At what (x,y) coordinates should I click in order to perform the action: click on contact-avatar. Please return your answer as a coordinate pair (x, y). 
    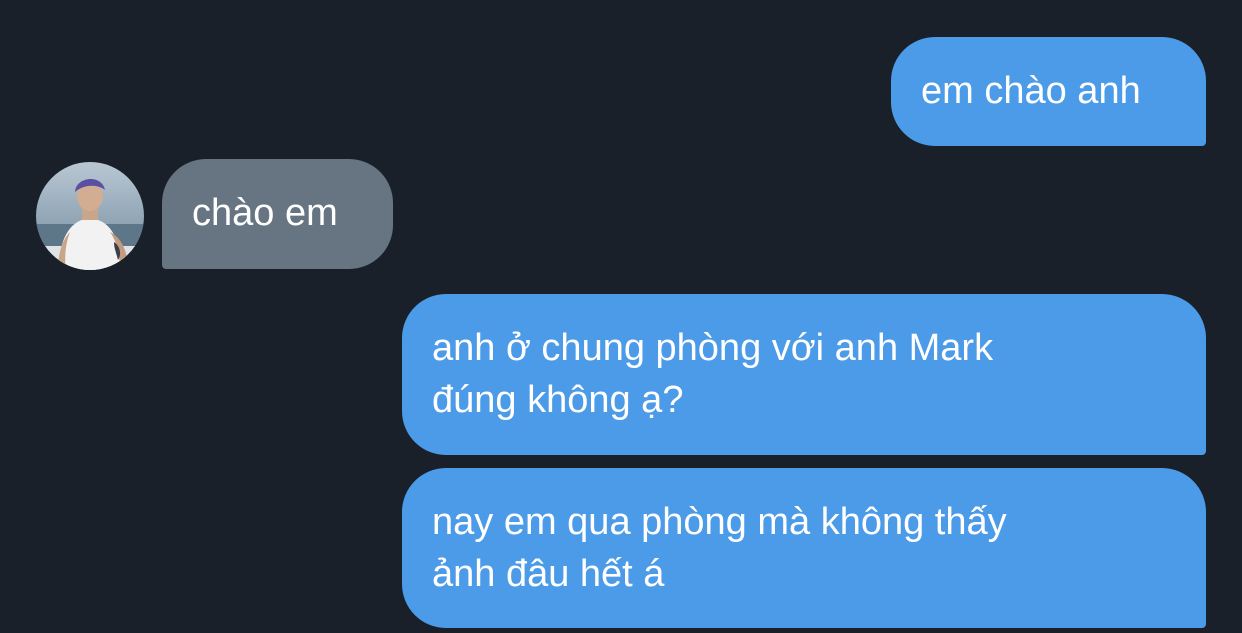
    Looking at the image, I should click on (90, 216).